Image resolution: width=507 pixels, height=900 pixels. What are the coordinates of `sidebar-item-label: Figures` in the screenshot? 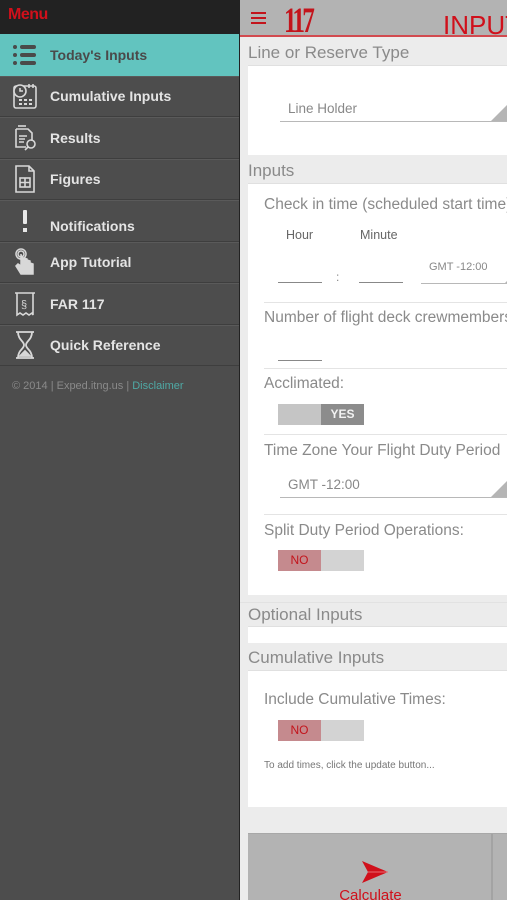 It's located at (75, 179).